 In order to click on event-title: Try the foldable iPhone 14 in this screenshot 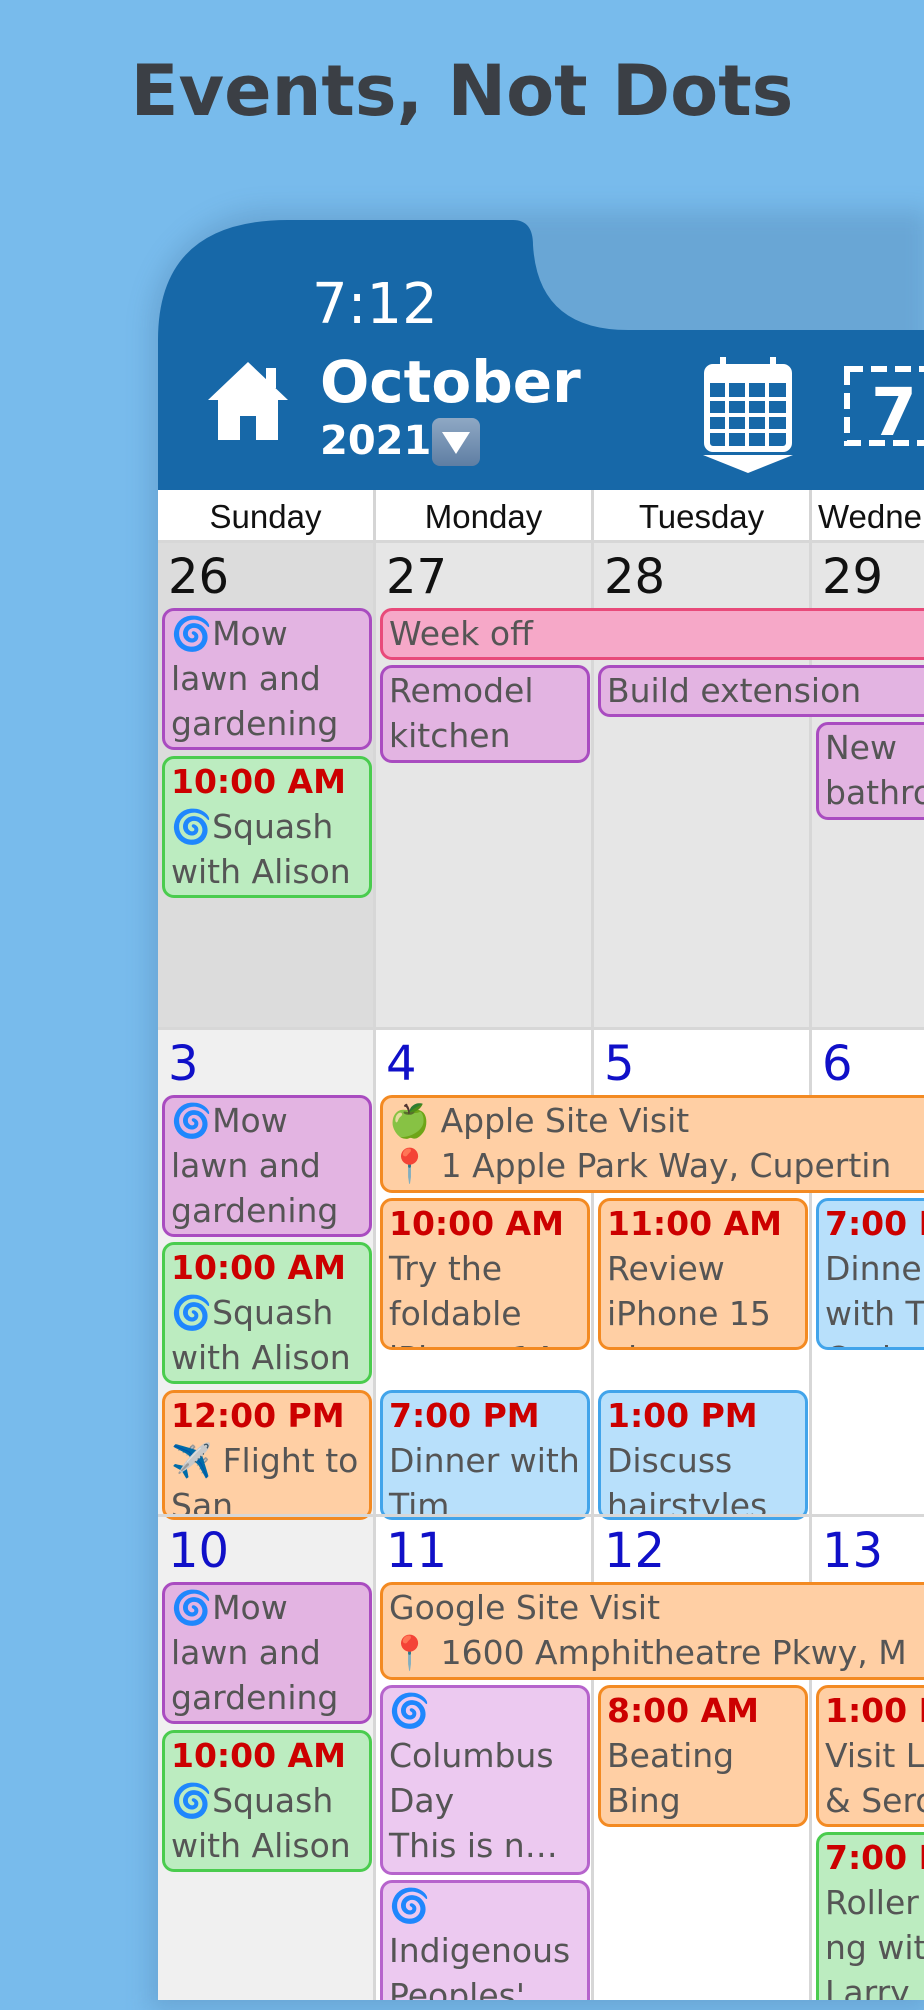, I will do `click(471, 1298)`.